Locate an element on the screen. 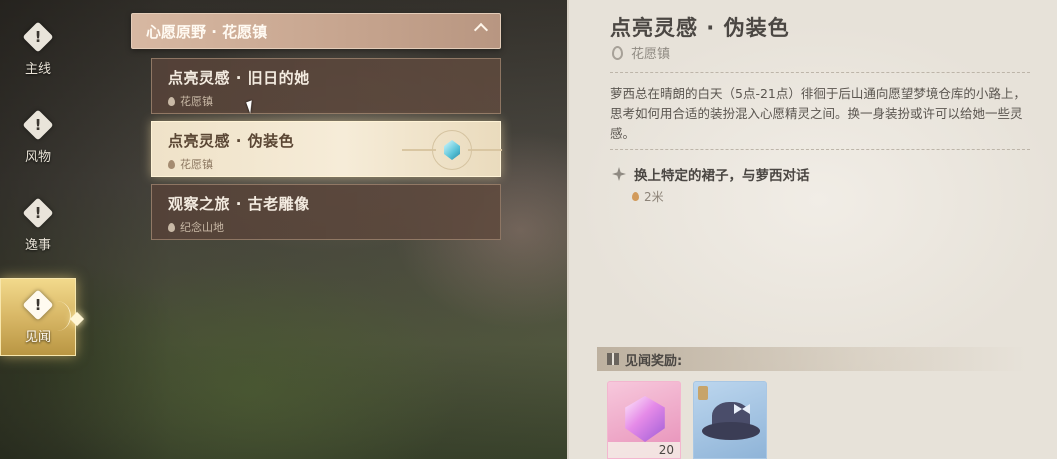 This screenshot has width=1057, height=459. nav-item-label: 主线 is located at coordinates (37, 69).